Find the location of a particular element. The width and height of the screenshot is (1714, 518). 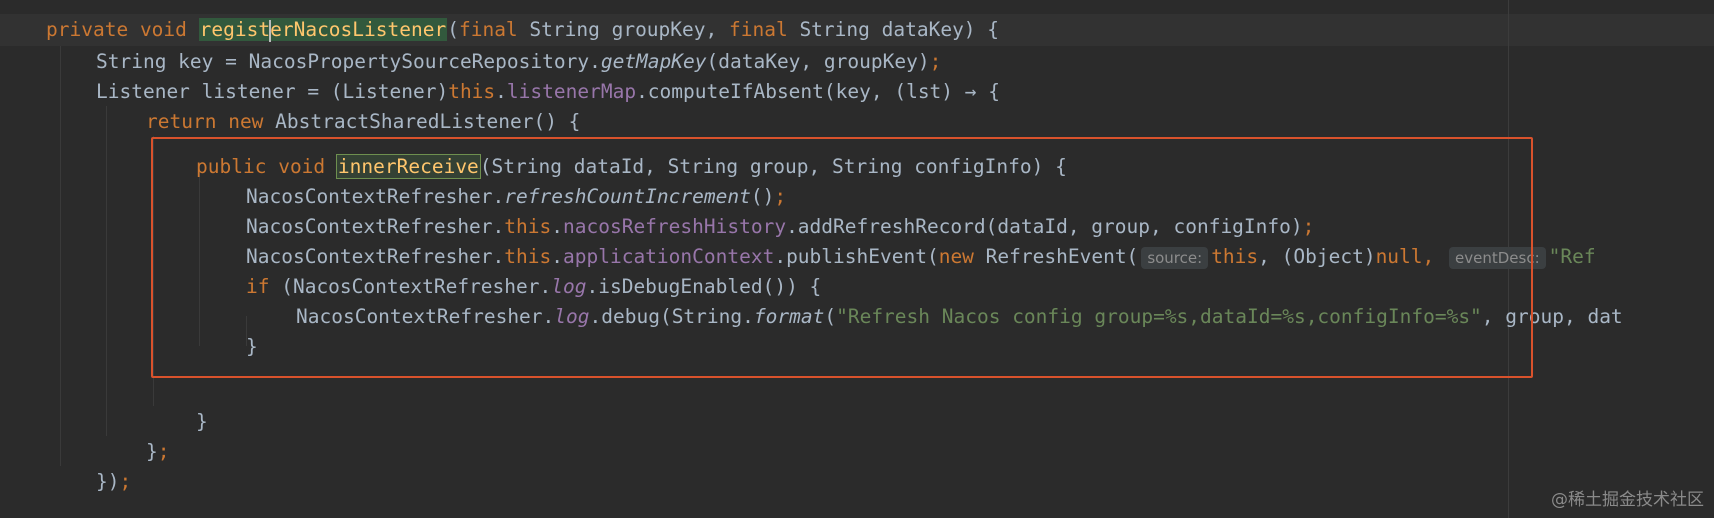

keyword: this is located at coordinates (472, 91).